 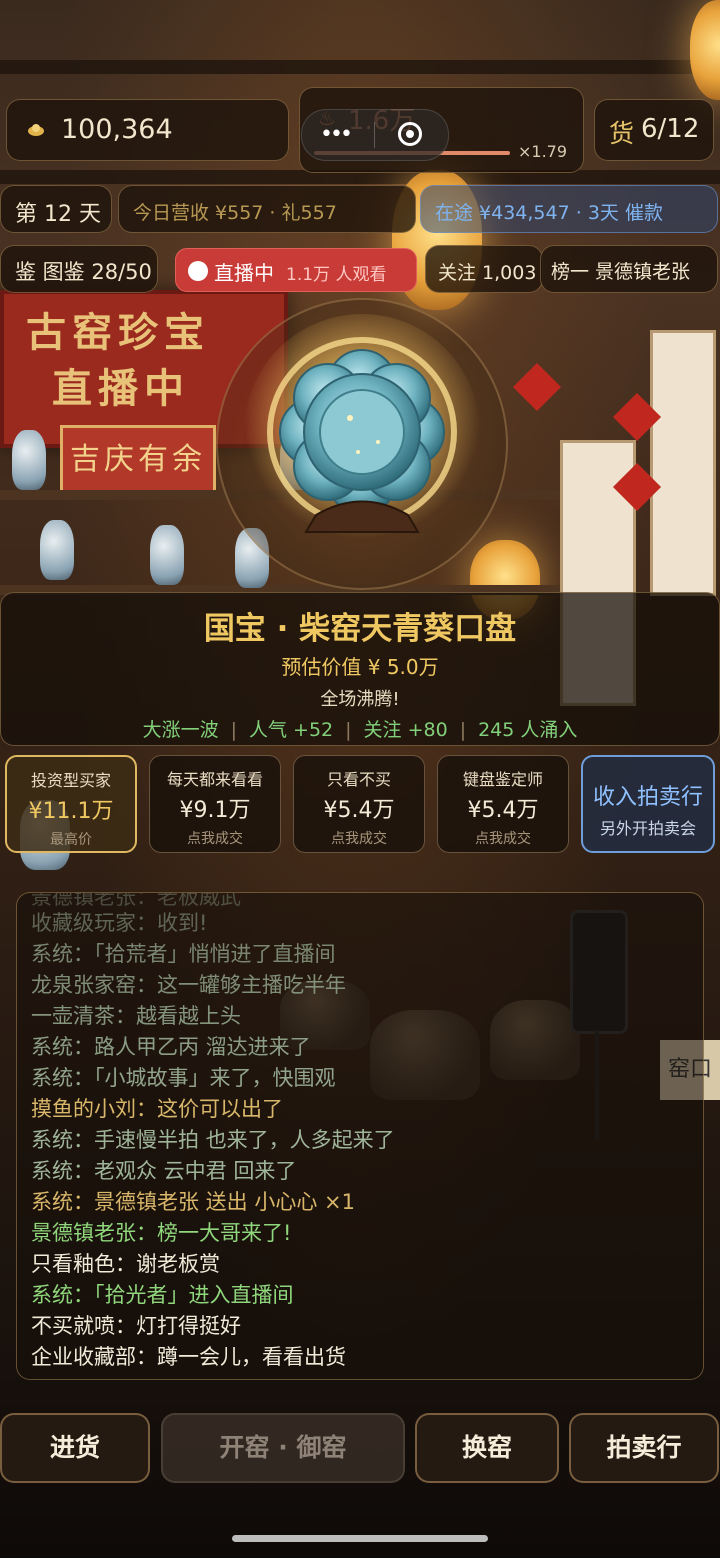 I want to click on buyer-name: 键盘鉴定师, so click(x=502, y=779).